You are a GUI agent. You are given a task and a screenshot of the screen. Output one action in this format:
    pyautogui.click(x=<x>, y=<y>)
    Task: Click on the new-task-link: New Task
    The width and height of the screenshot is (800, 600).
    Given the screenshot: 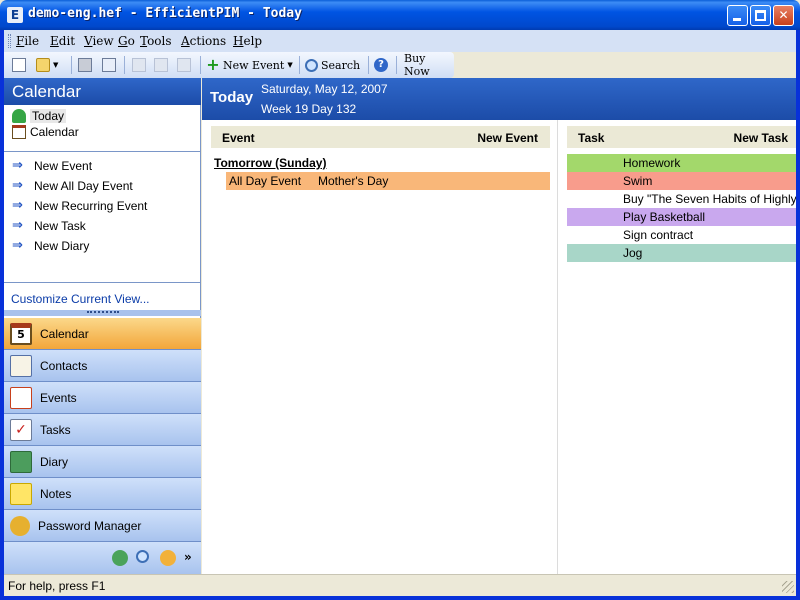 What is the action you would take?
    pyautogui.click(x=761, y=138)
    